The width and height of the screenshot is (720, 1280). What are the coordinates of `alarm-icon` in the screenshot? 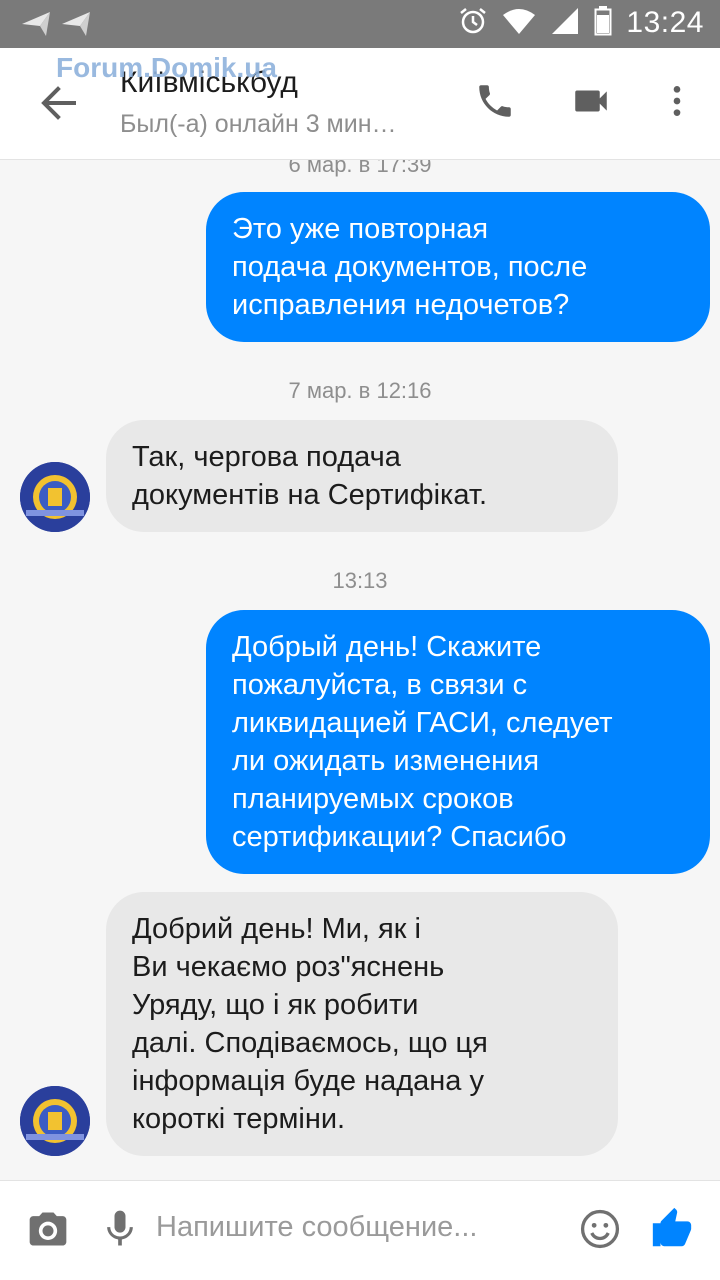 It's located at (473, 23).